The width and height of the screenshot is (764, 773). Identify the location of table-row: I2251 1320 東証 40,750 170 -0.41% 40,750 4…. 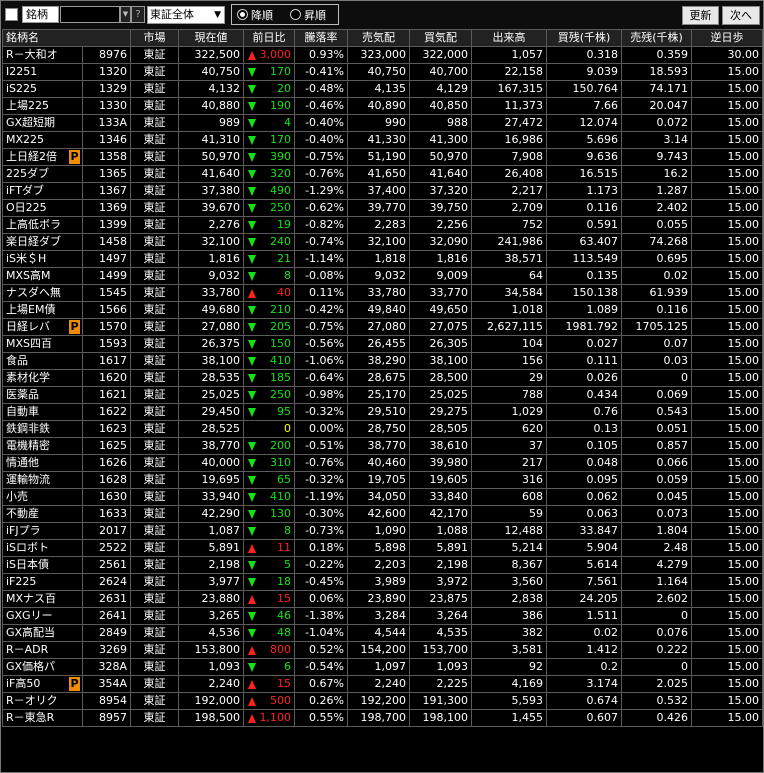
(382, 72).